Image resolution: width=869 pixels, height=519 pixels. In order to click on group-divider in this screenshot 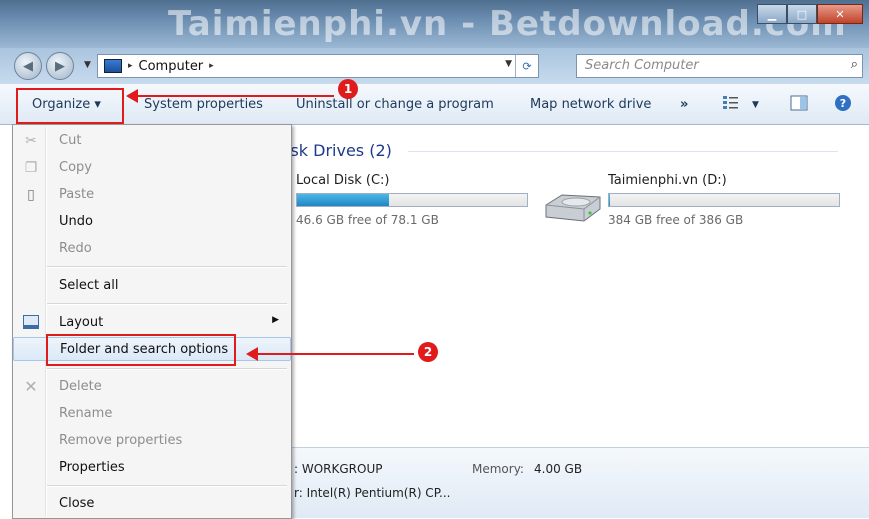, I will do `click(623, 151)`.